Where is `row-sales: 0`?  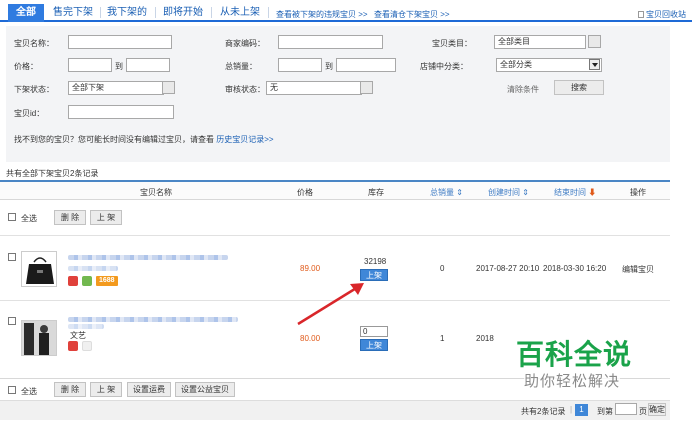 row-sales: 0 is located at coordinates (442, 268).